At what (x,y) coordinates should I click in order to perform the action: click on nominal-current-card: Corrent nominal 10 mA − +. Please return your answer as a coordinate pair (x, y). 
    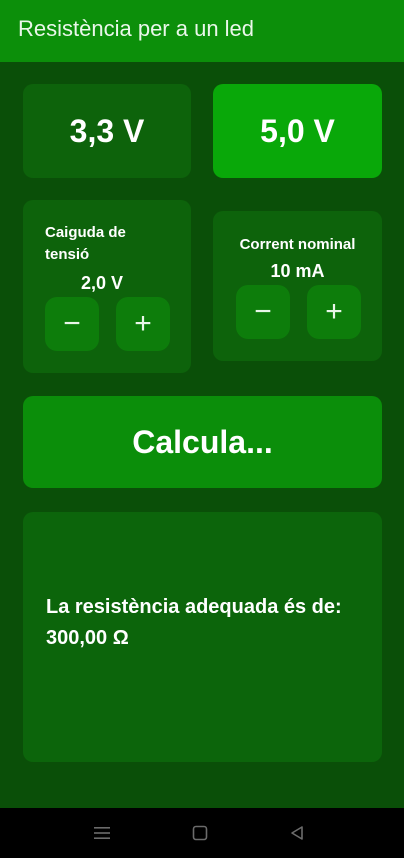
    Looking at the image, I should click on (297, 286).